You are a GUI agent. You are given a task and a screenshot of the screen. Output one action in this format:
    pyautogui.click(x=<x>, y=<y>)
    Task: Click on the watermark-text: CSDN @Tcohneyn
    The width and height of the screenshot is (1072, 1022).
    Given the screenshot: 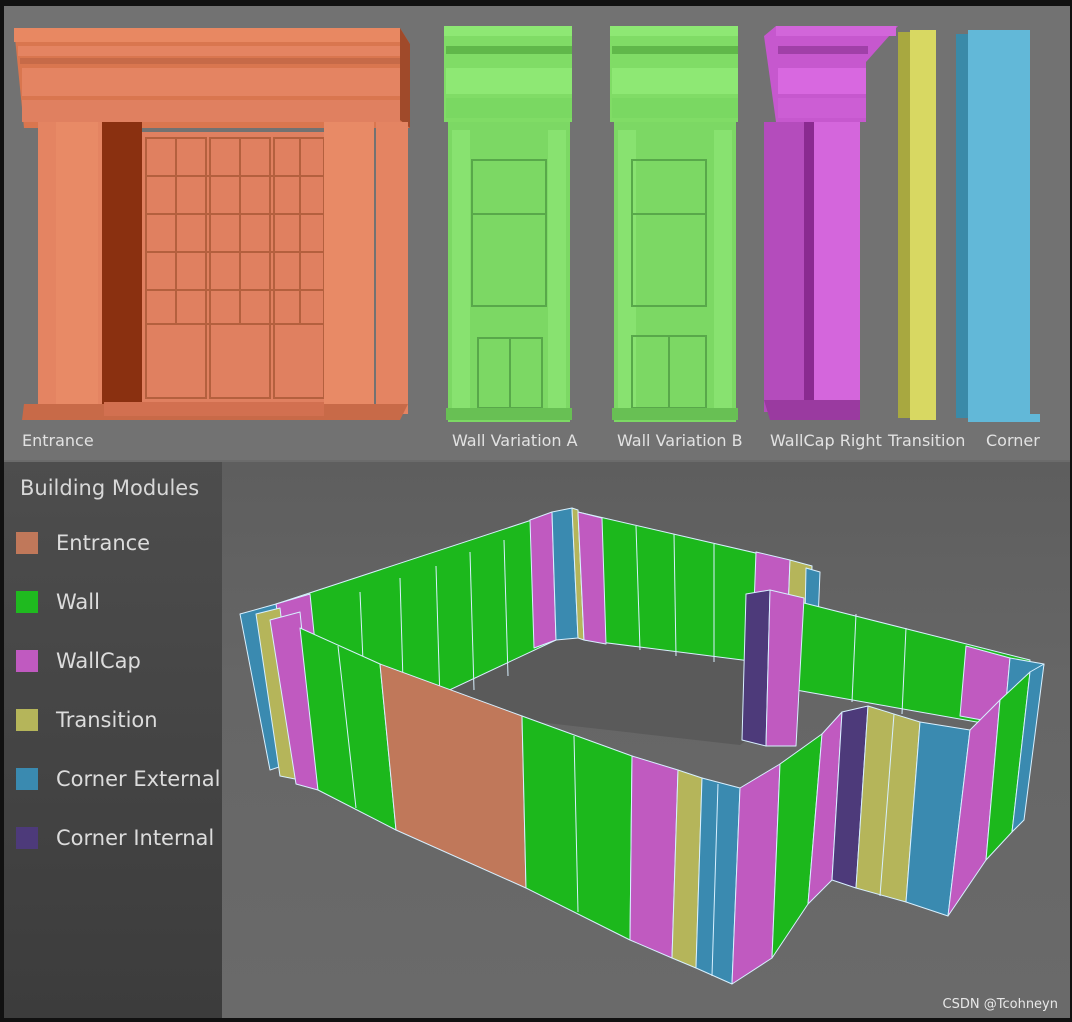 What is the action you would take?
    pyautogui.click(x=1000, y=1004)
    